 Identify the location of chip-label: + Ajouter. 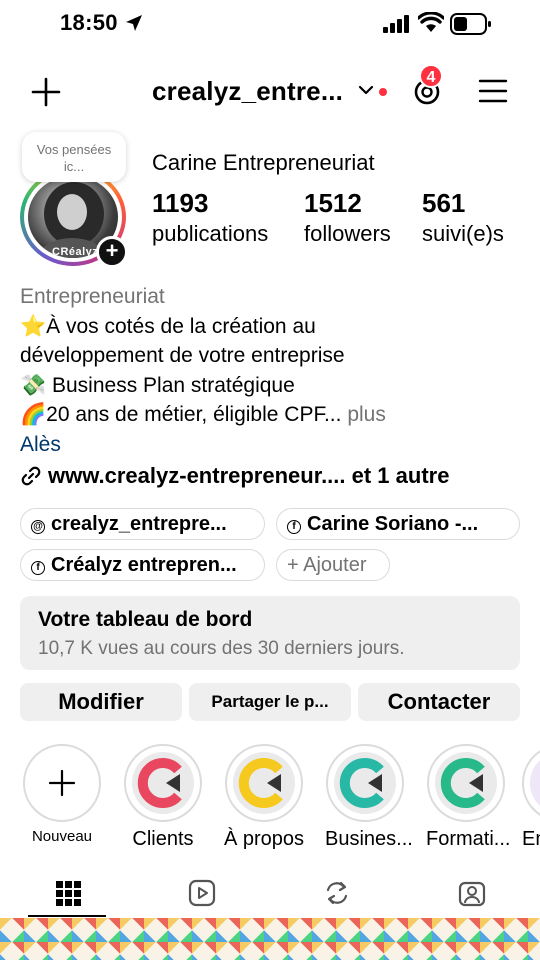
(327, 565).